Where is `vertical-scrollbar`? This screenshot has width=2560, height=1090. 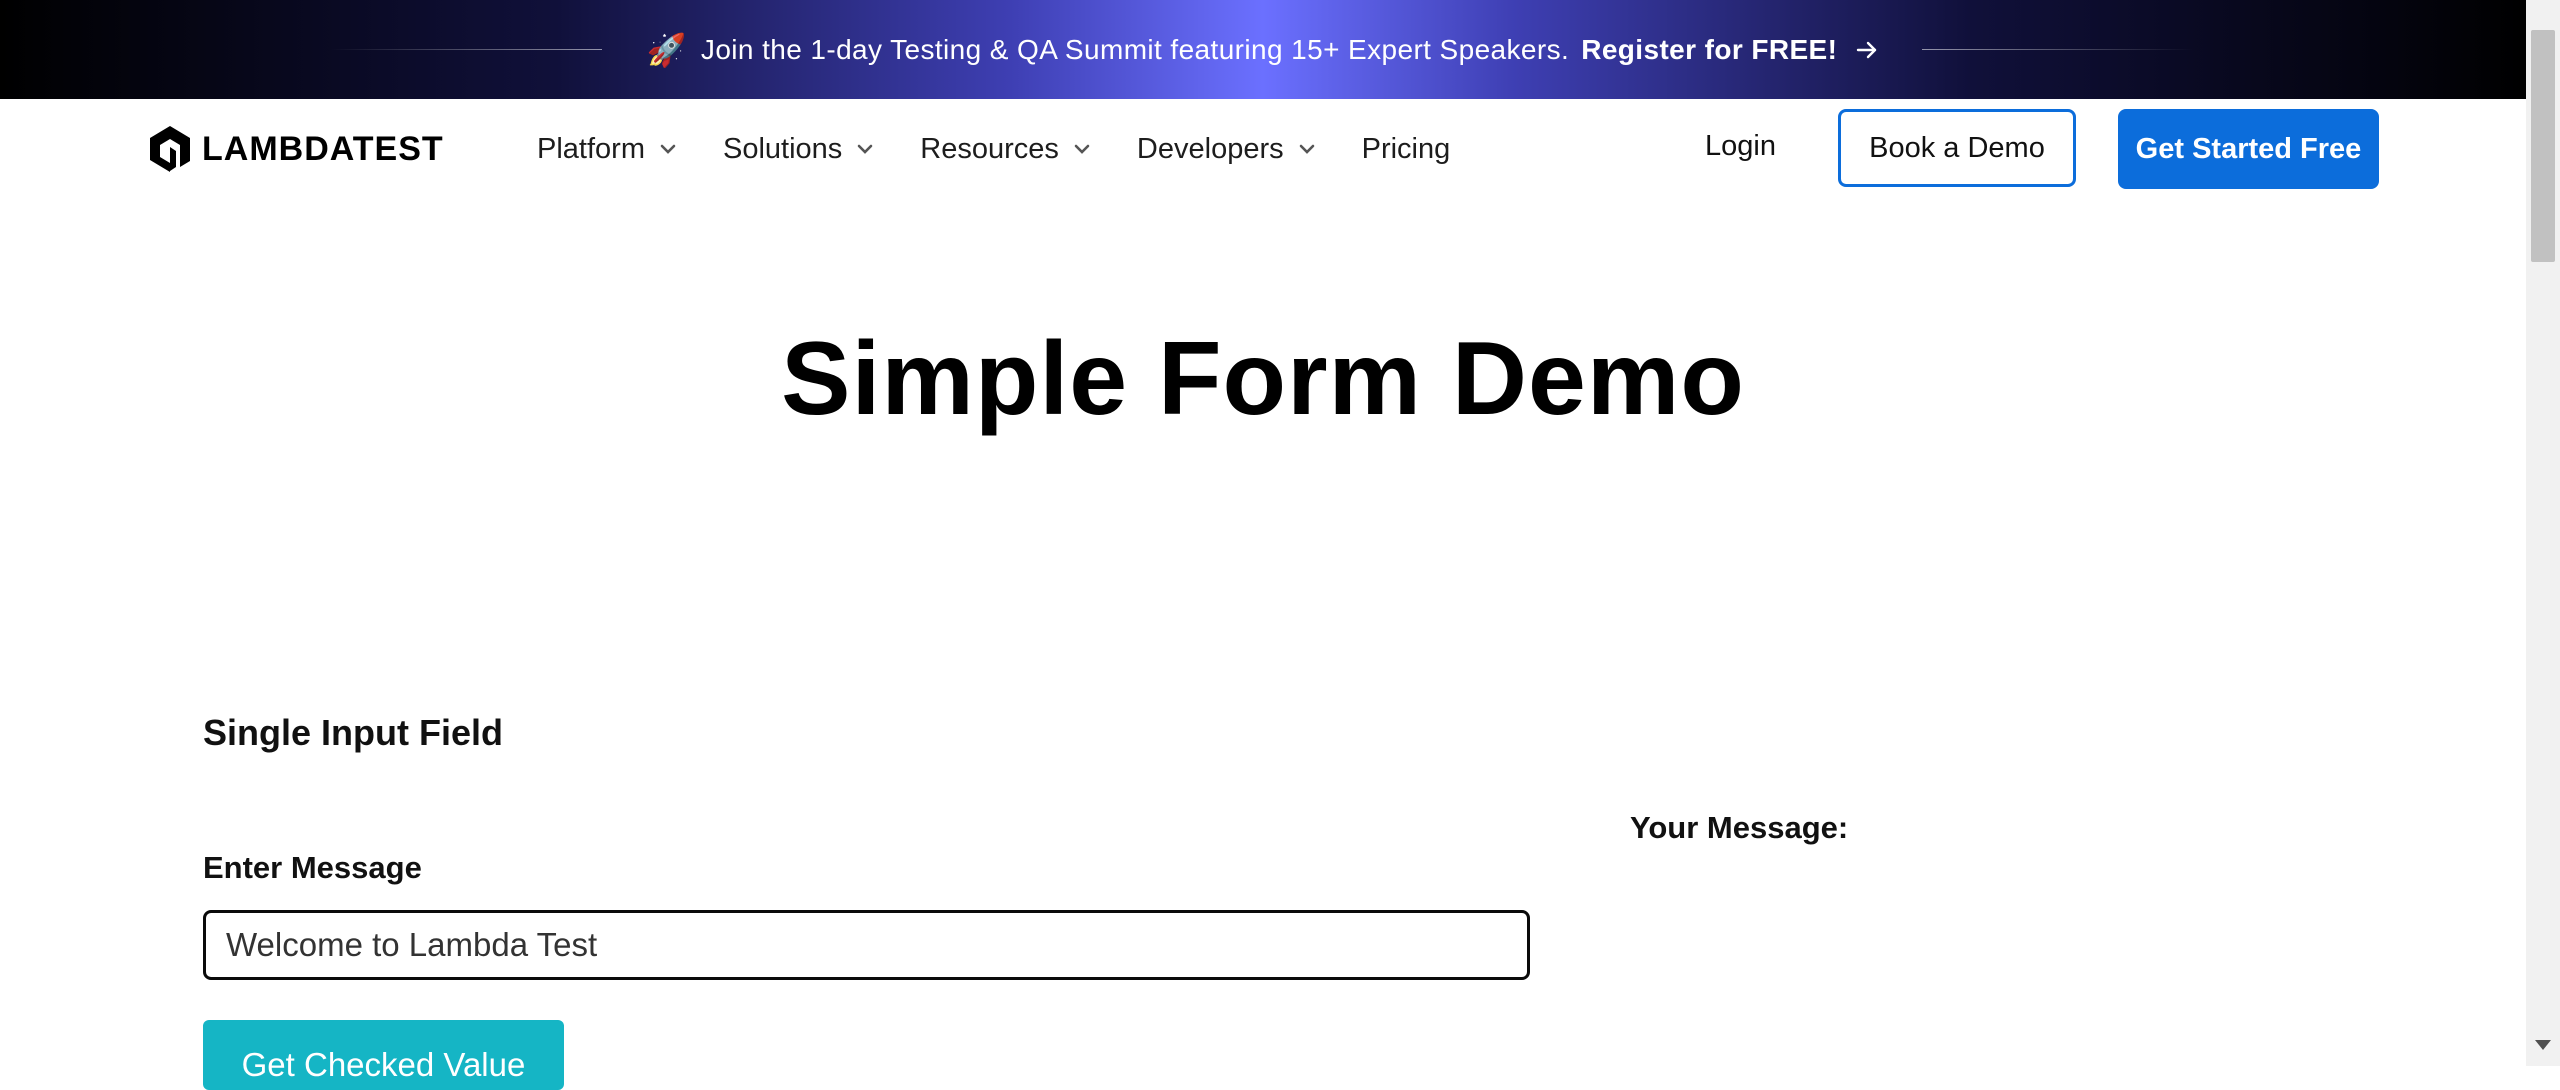
vertical-scrollbar is located at coordinates (2543, 533).